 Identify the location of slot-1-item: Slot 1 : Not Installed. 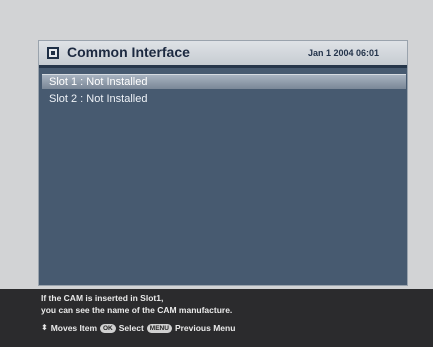
(224, 81).